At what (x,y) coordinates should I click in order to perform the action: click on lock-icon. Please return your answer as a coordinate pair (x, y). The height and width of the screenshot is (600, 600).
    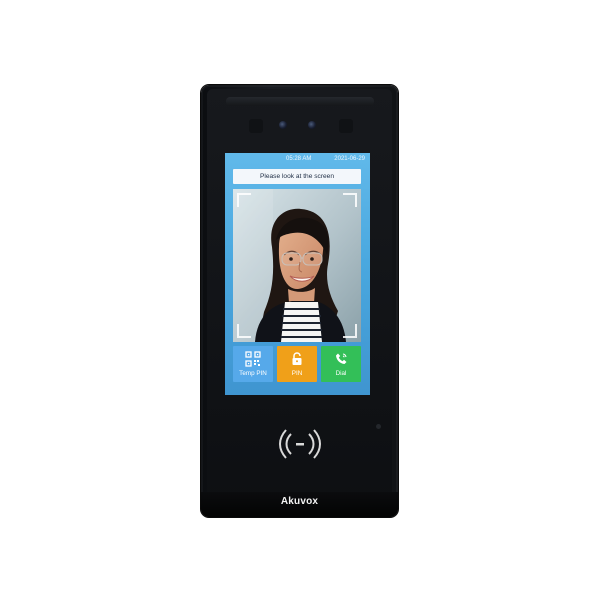
    Looking at the image, I should click on (297, 358).